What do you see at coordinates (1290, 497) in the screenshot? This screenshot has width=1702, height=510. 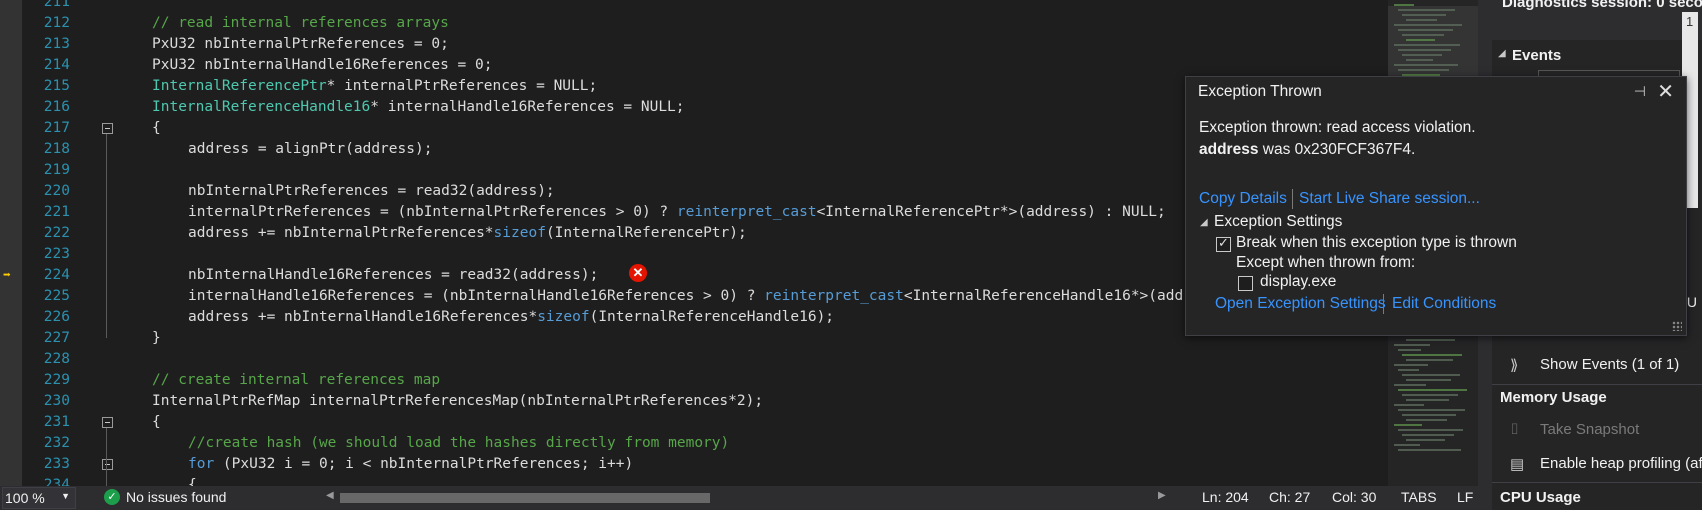 I see `char-status: Ch: 27` at bounding box center [1290, 497].